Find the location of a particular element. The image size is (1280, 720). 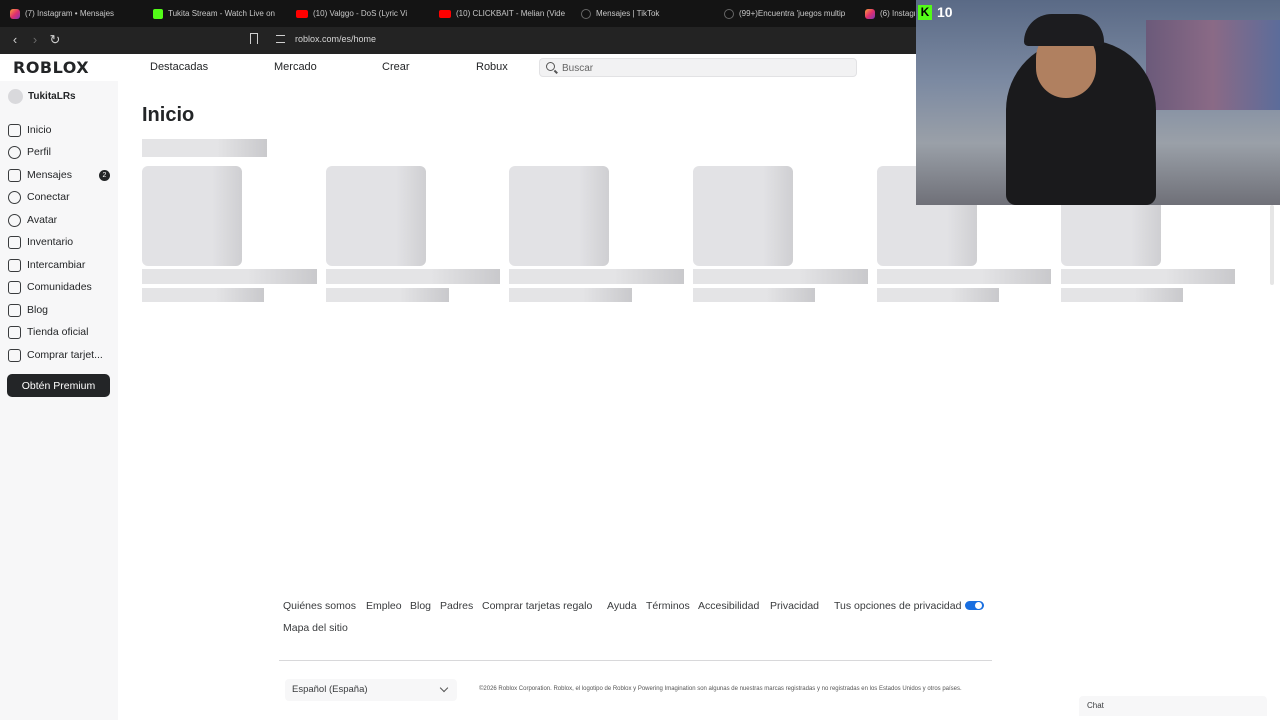

browser-tab: (99+)Encuentra 'juegos multip is located at coordinates (787, 13).